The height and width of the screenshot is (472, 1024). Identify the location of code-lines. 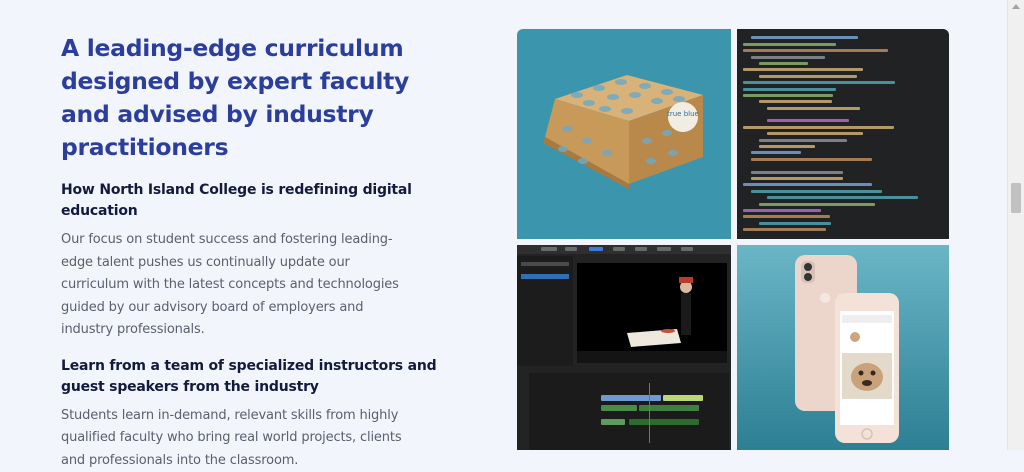
(843, 134).